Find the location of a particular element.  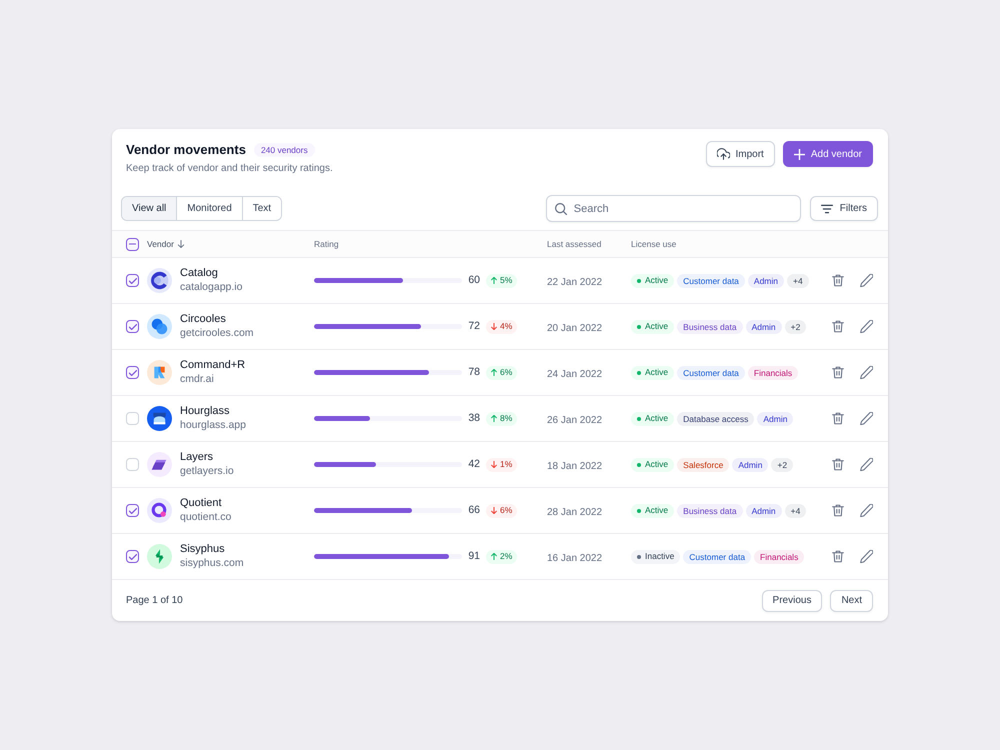

vendor-name: Quotient is located at coordinates (201, 503).